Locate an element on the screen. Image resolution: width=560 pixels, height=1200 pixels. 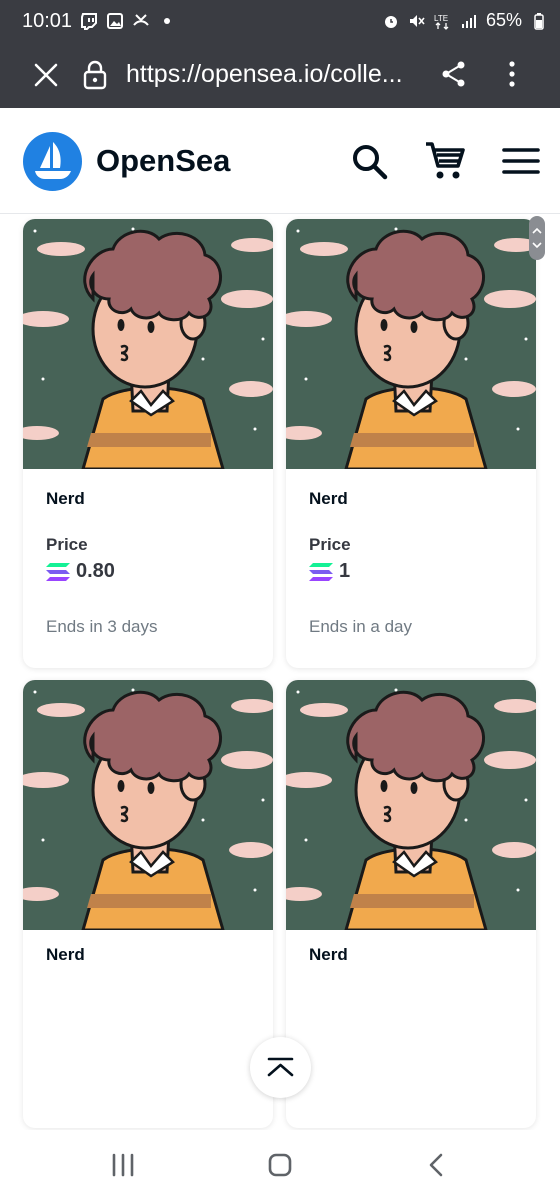
search-icon is located at coordinates (370, 162).